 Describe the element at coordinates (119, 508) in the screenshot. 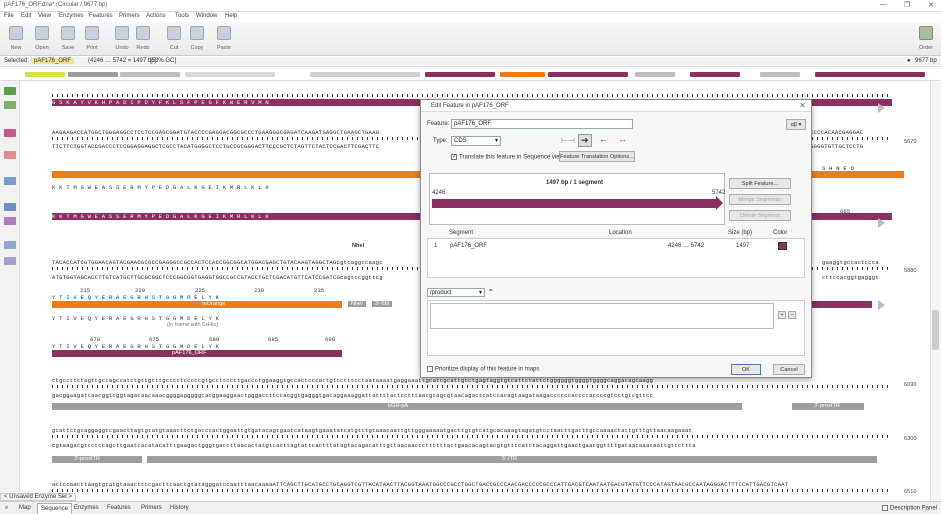

I see `tab-features: Features` at that location.